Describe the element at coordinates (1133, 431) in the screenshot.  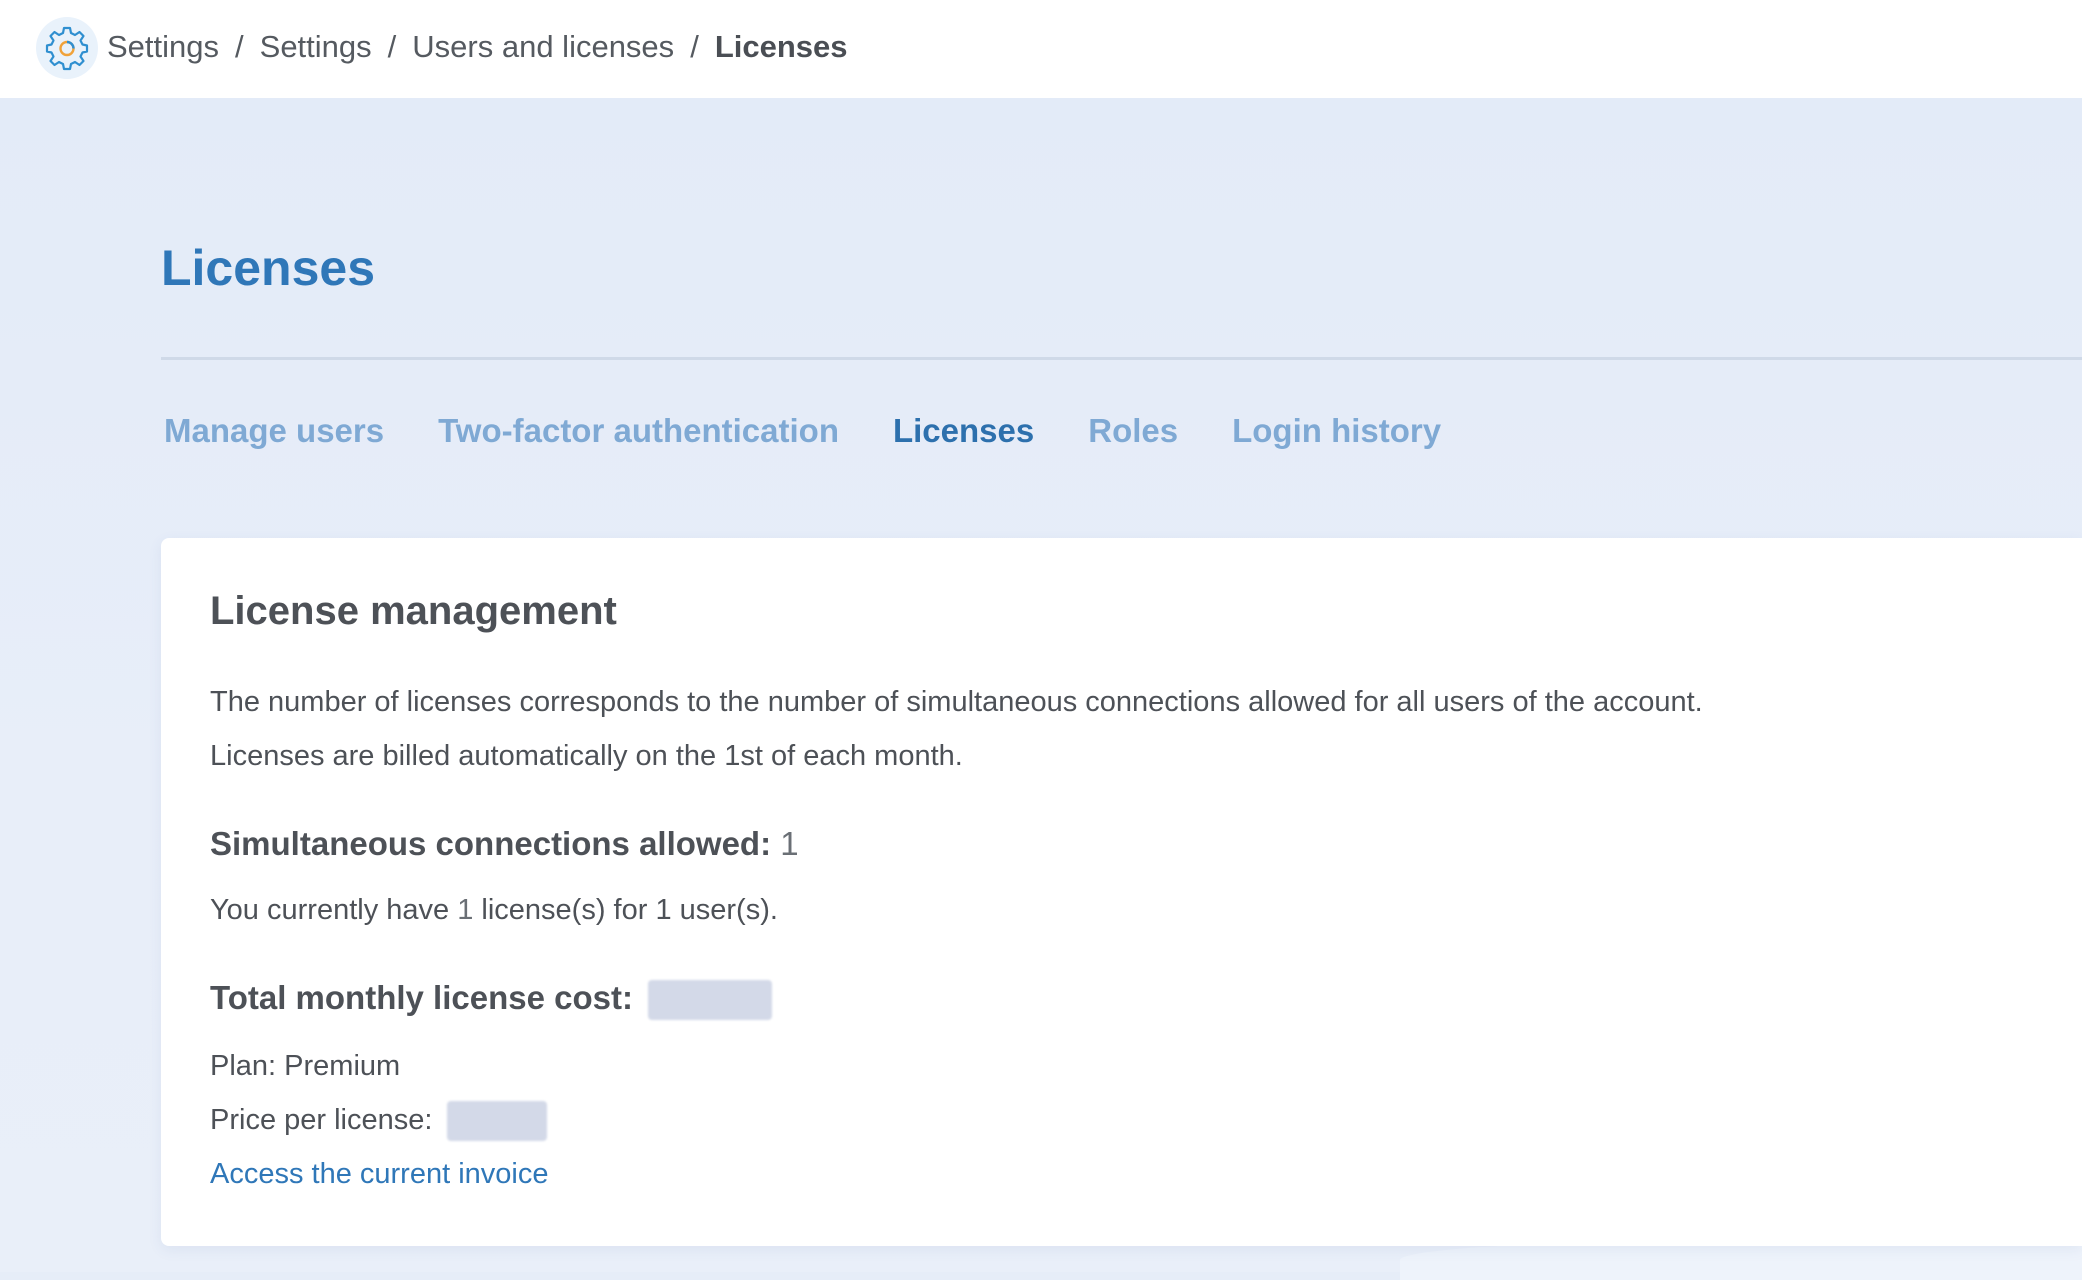
I see `tab-roles: Roles` at that location.